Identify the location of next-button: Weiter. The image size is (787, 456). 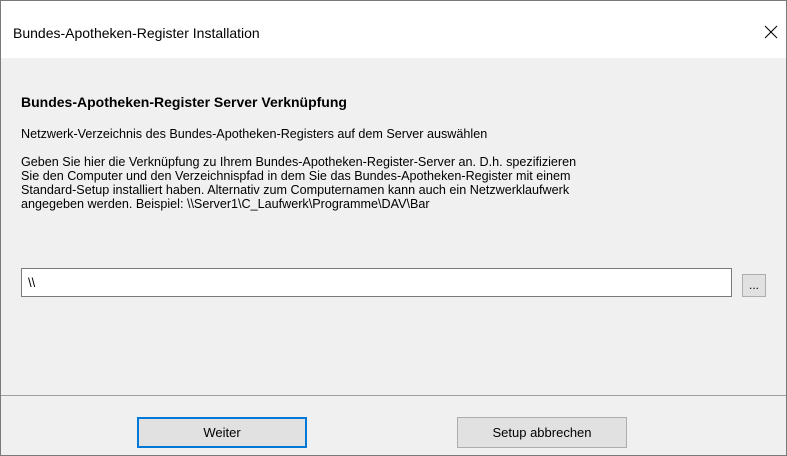
(222, 432).